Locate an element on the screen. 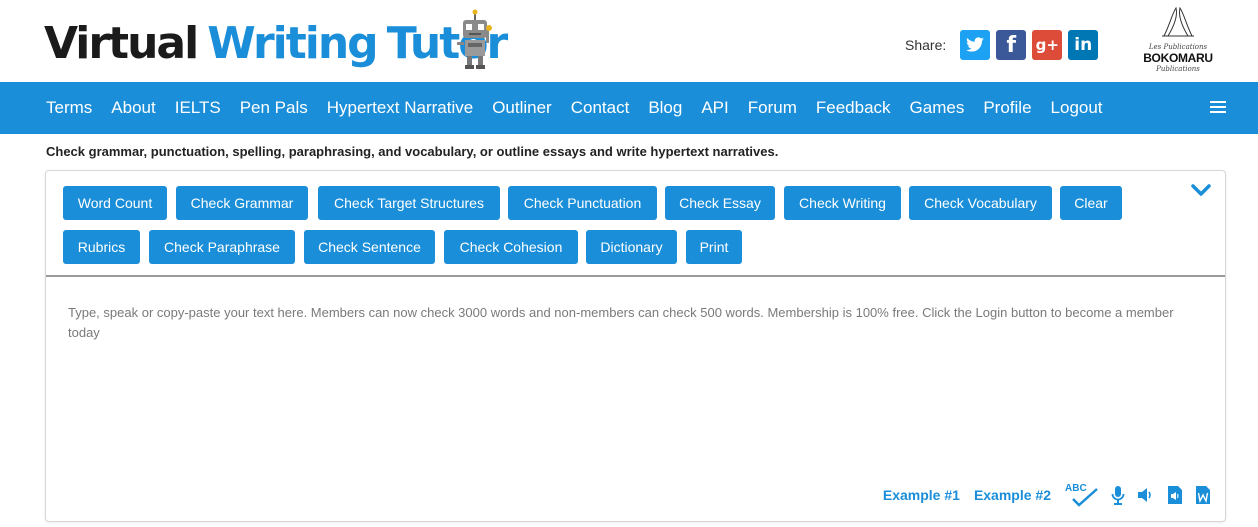  editor-tools: Example #1 Example #2 ABC is located at coordinates (1047, 495).